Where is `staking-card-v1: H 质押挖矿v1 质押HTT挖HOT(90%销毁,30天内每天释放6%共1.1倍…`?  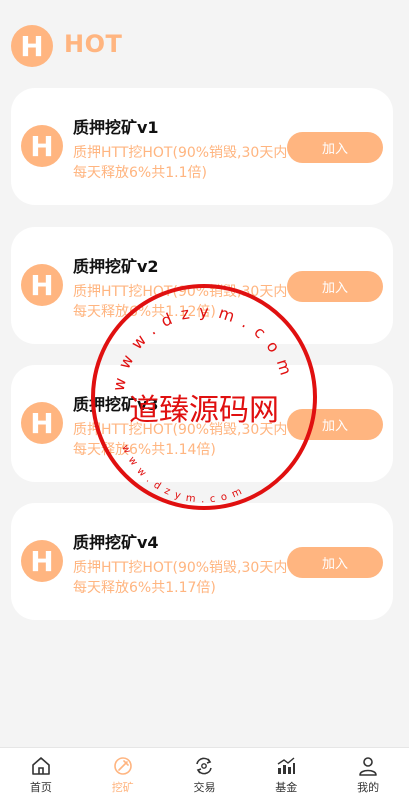 staking-card-v1: H 质押挖矿v1 质押HTT挖HOT(90%销毁,30天内每天释放6%共1.1倍… is located at coordinates (202, 146).